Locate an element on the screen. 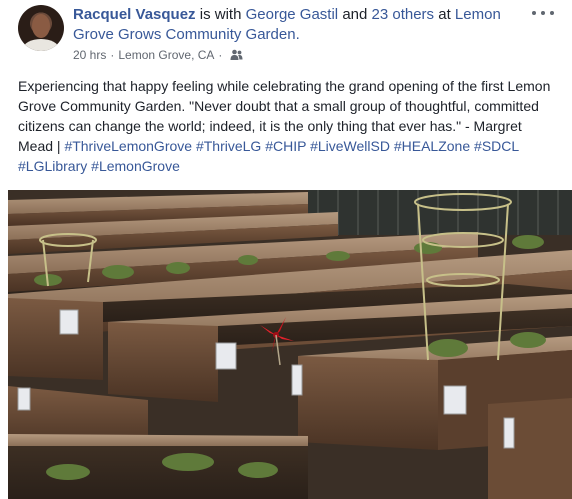 The width and height of the screenshot is (572, 499). post-meta: 20 hrs · Lemon Grove, CA · is located at coordinates (158, 55).